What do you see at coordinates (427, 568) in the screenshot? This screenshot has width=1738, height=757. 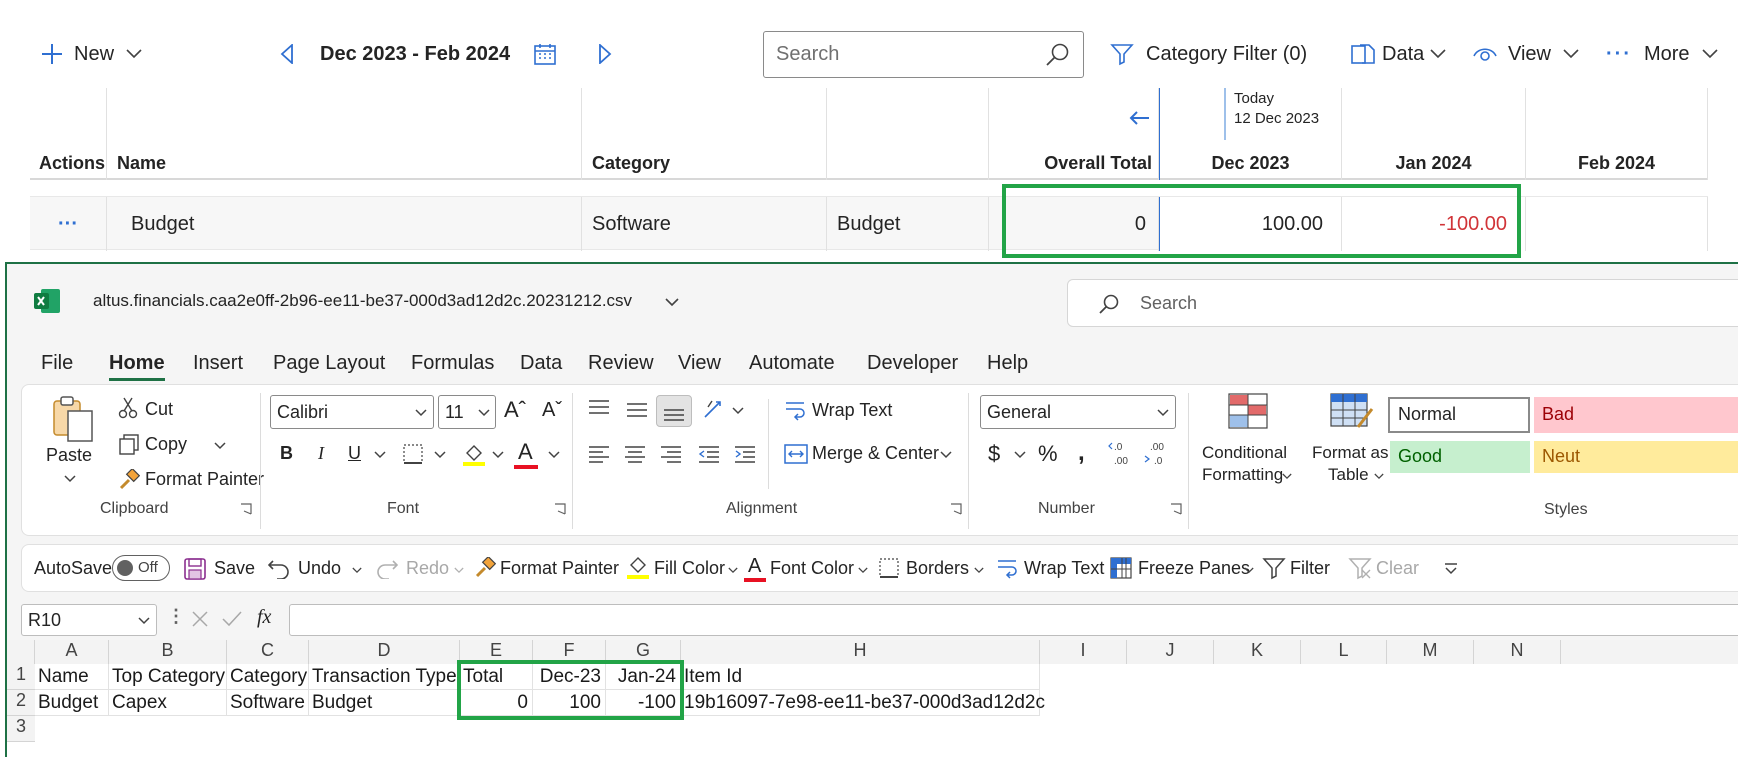 I see `redo-button: Redo` at bounding box center [427, 568].